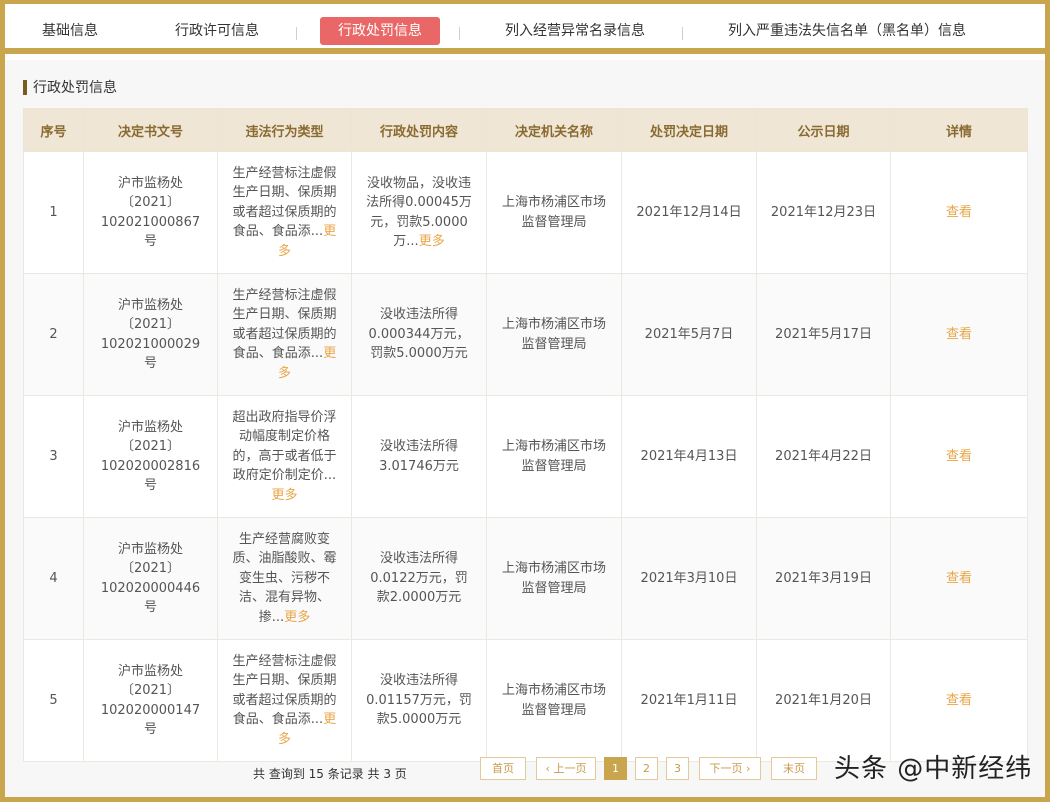 The width and height of the screenshot is (1050, 802). I want to click on cell-penalty-content: 没收违法所得0.0122万元，罚款2.0000万元, so click(419, 578).